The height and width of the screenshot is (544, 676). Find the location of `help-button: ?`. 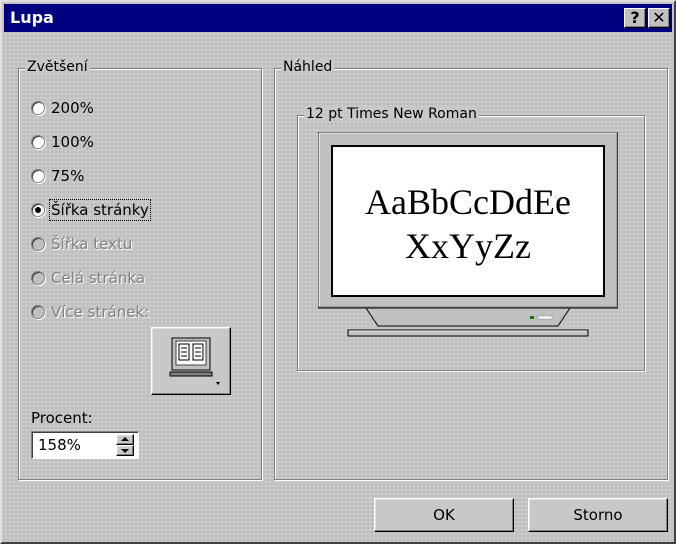

help-button: ? is located at coordinates (635, 18).